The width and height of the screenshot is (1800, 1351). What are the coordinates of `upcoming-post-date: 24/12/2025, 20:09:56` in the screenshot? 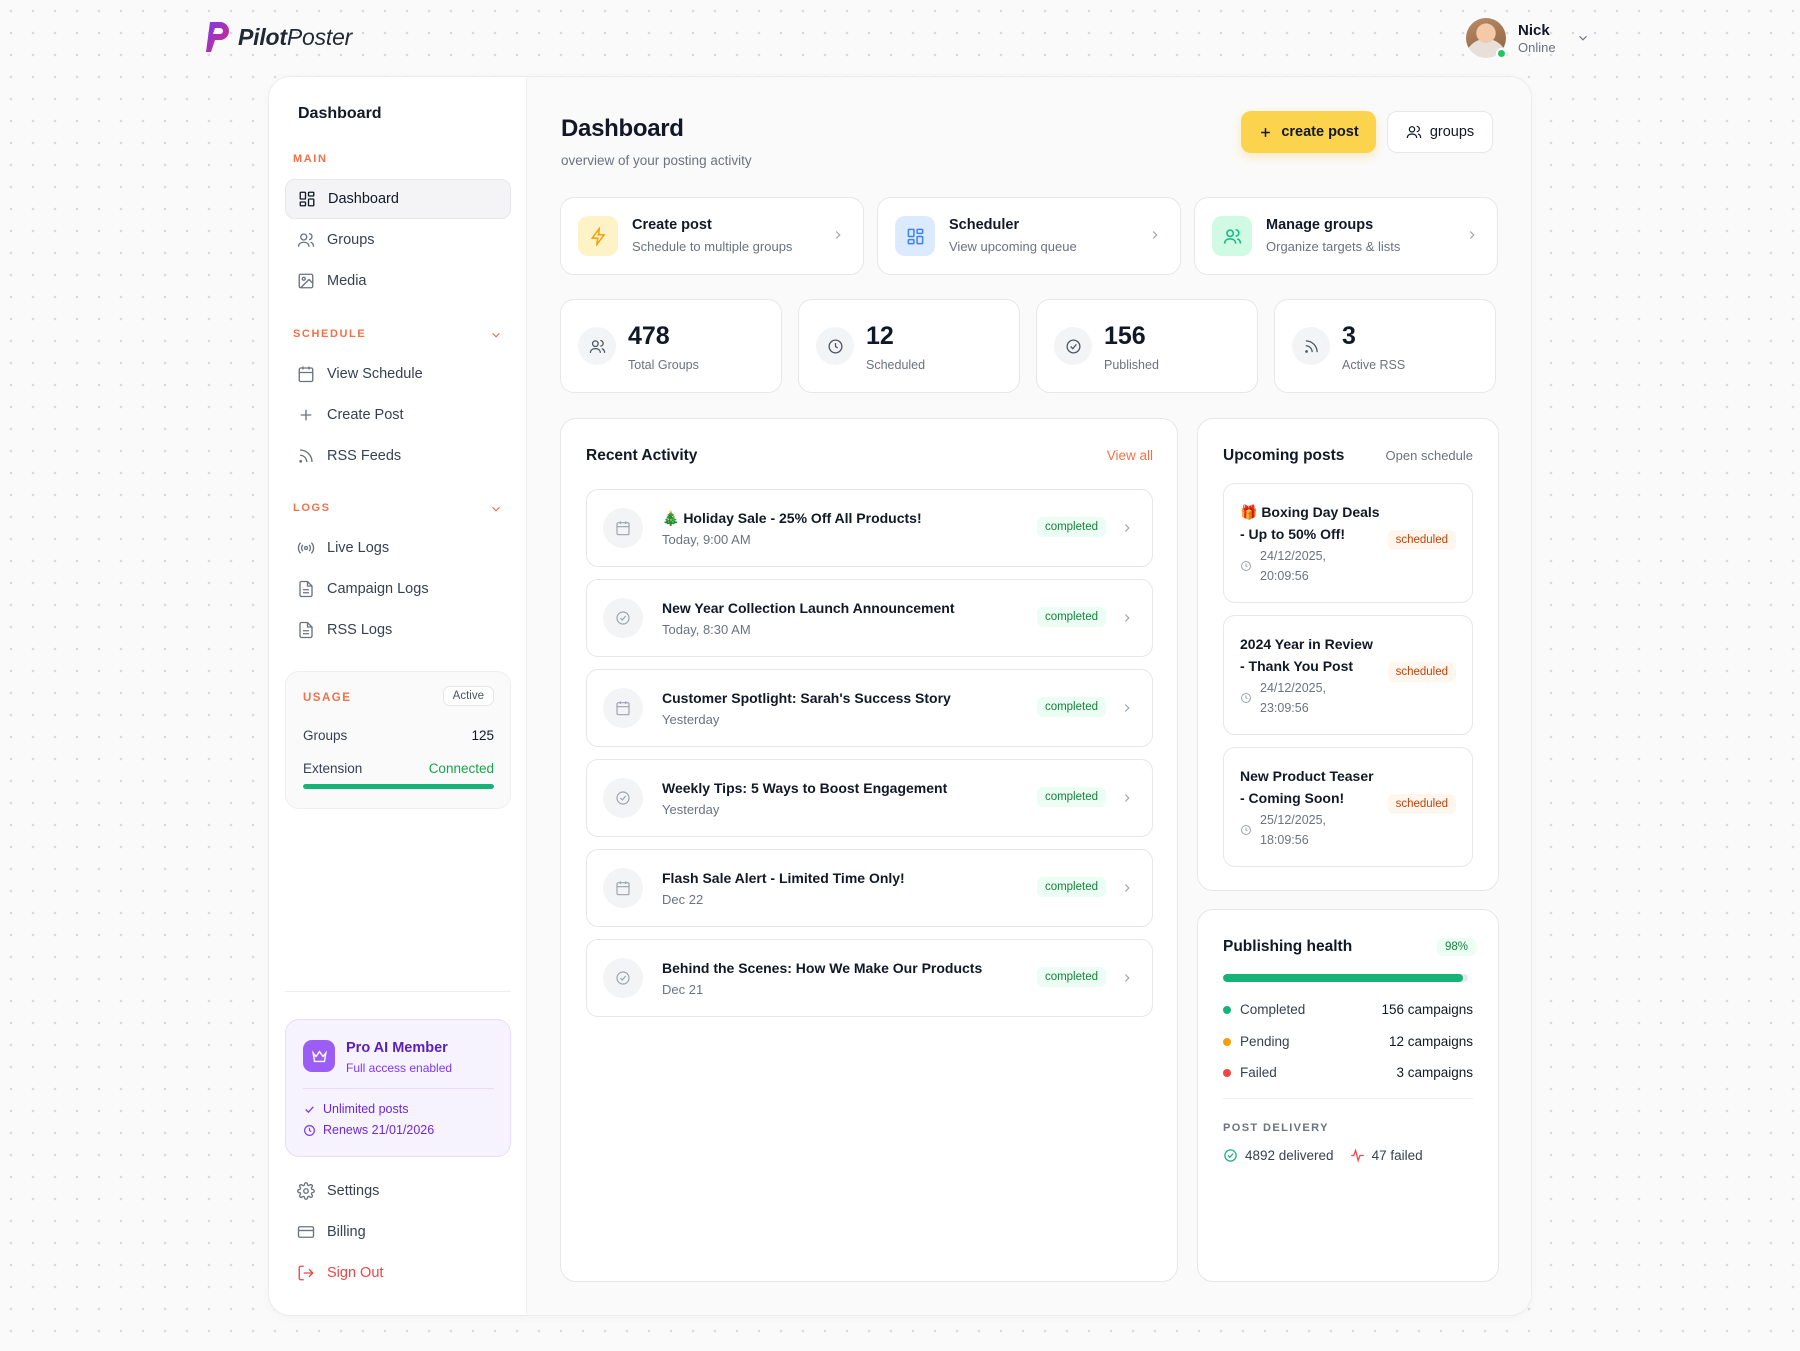 It's located at (1290, 566).